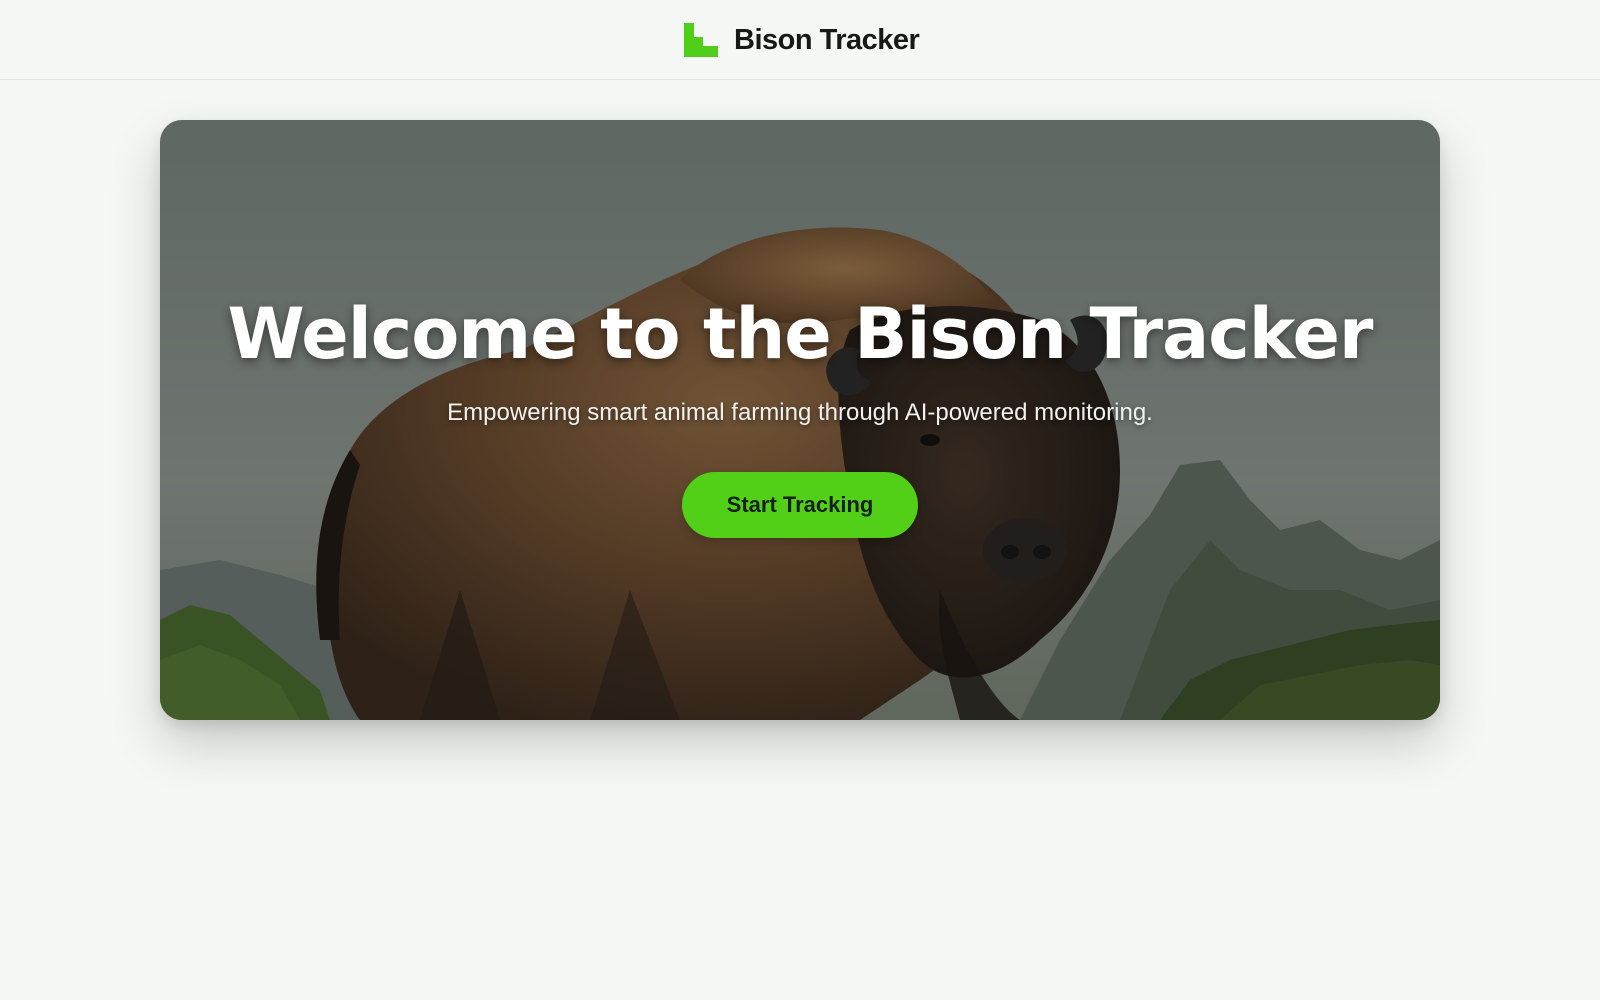  What do you see at coordinates (827, 39) in the screenshot?
I see `brand-name: Bison Tracker` at bounding box center [827, 39].